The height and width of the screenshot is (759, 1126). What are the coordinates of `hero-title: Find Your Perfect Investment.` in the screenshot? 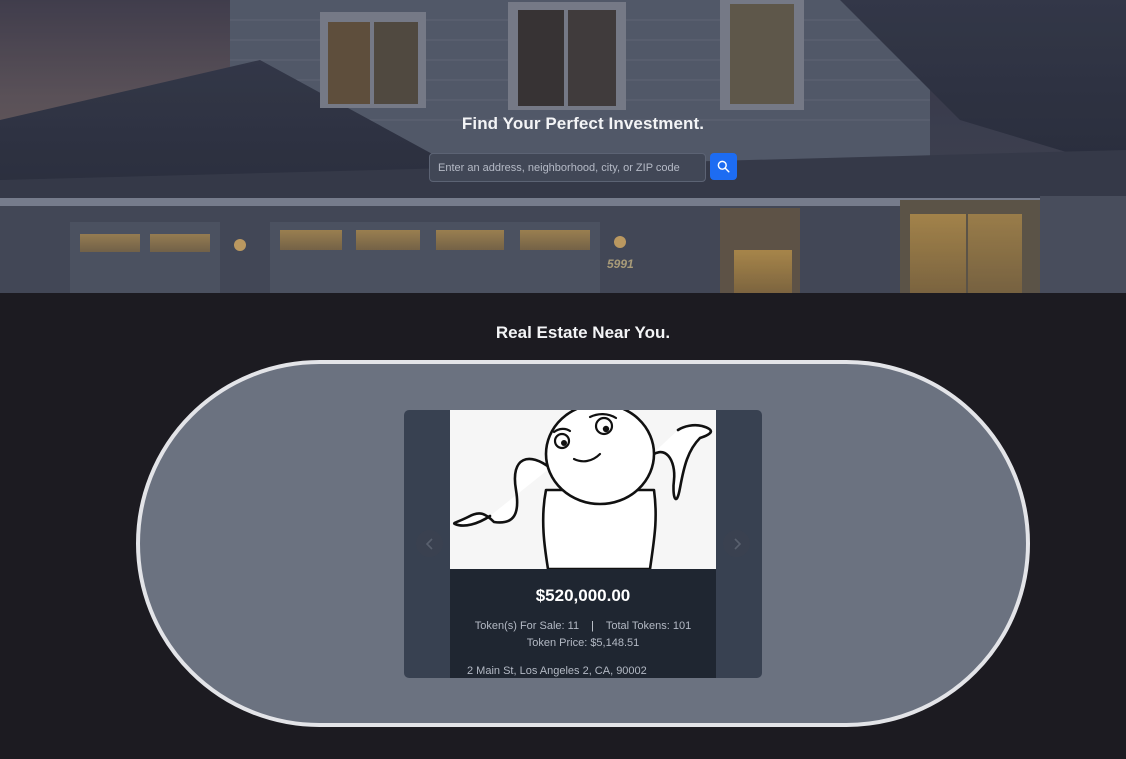 It's located at (583, 123).